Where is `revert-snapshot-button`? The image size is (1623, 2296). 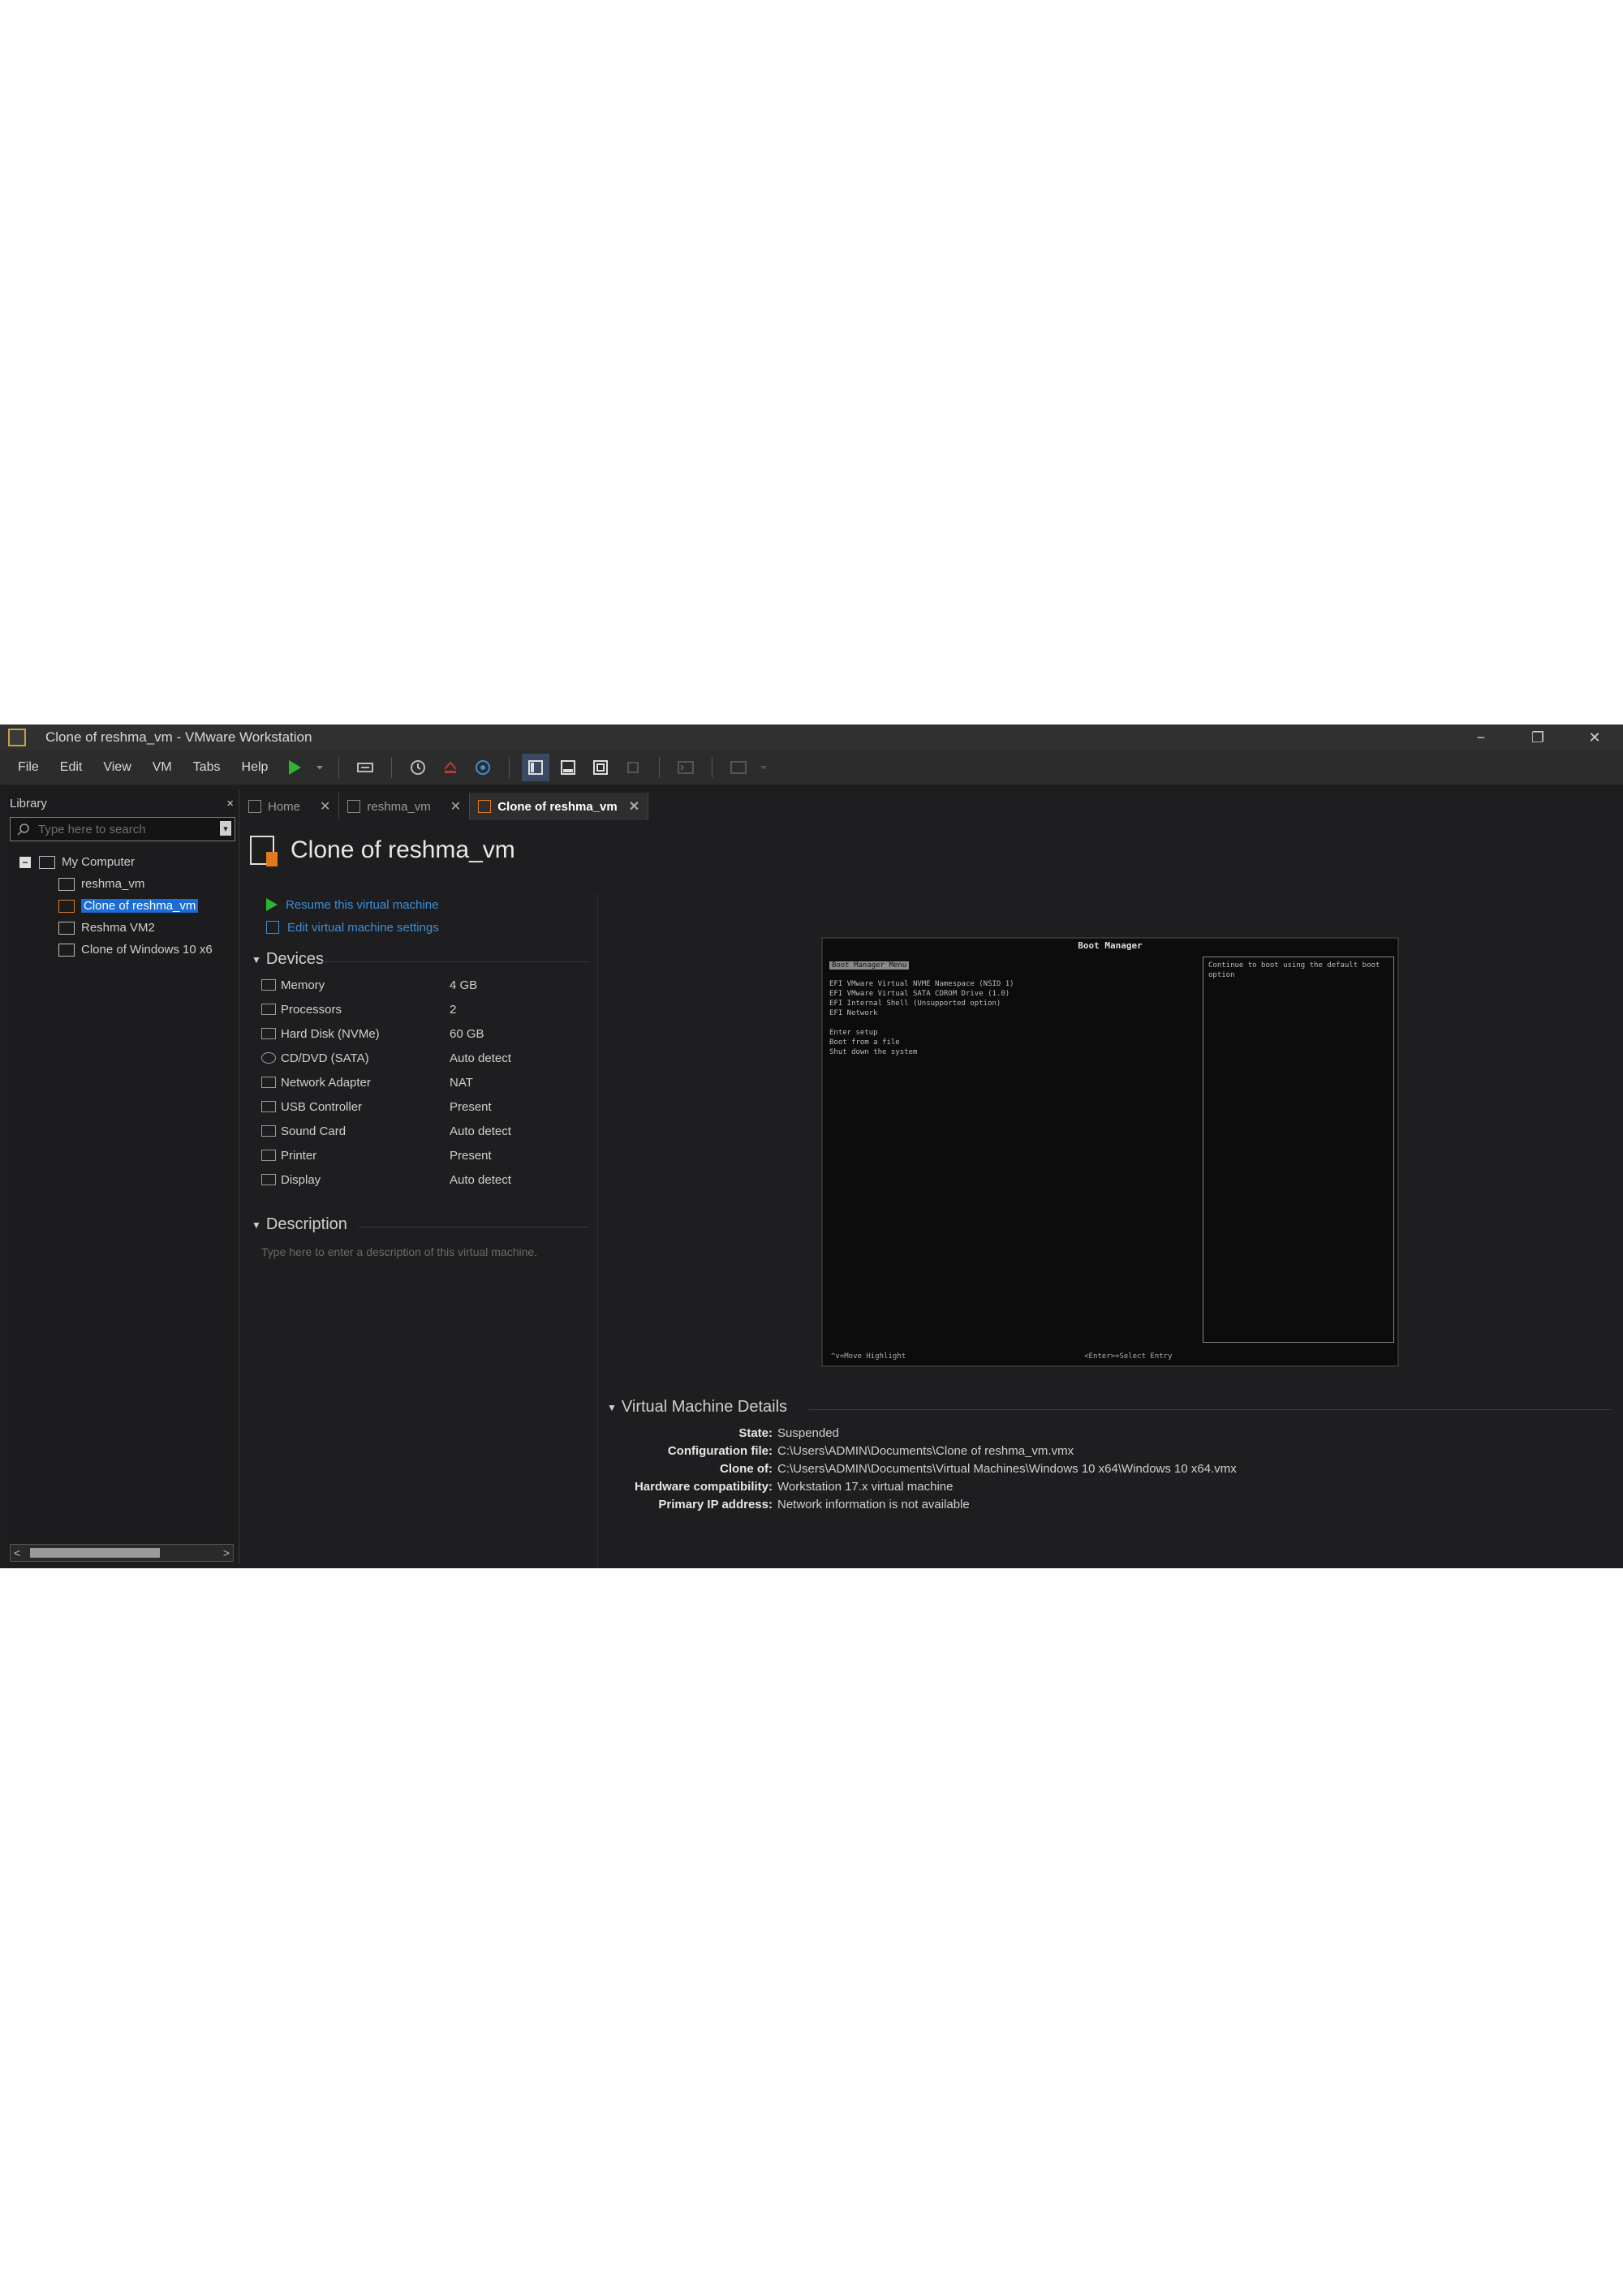 revert-snapshot-button is located at coordinates (450, 767).